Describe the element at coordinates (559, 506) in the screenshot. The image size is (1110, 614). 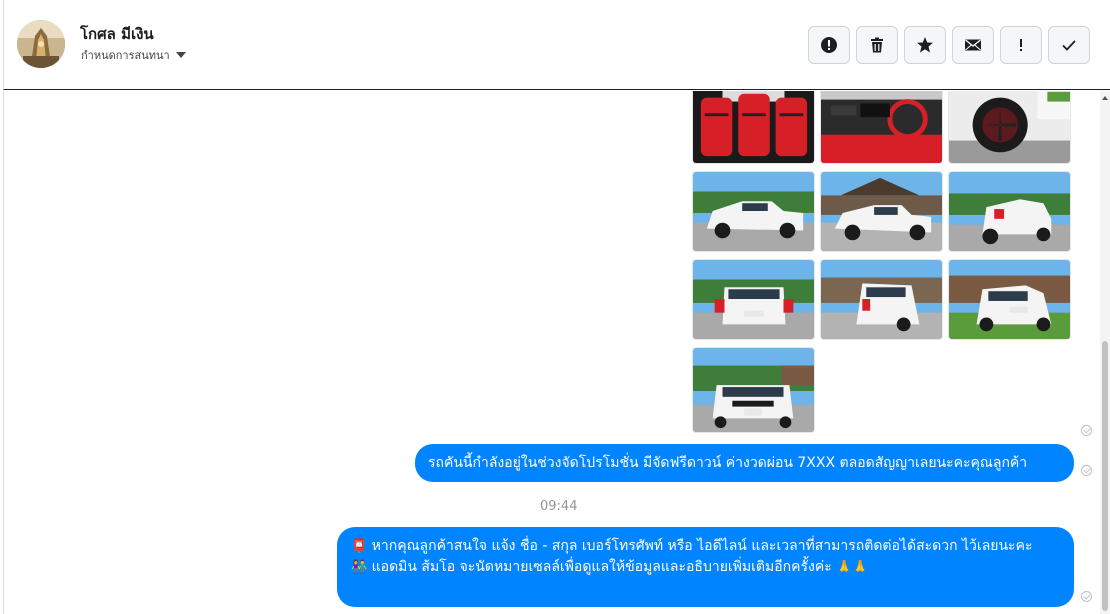
I see `message-timestamp: 09:44` at that location.